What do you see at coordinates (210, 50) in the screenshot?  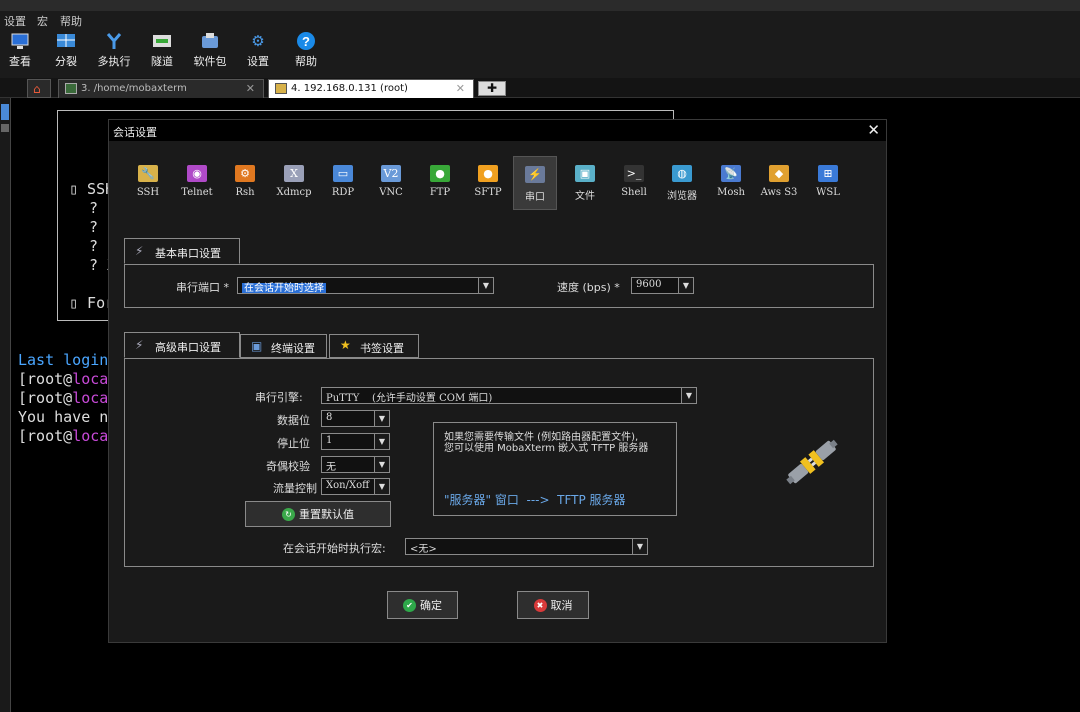 I see `toolbar-packages-button: 软件包` at bounding box center [210, 50].